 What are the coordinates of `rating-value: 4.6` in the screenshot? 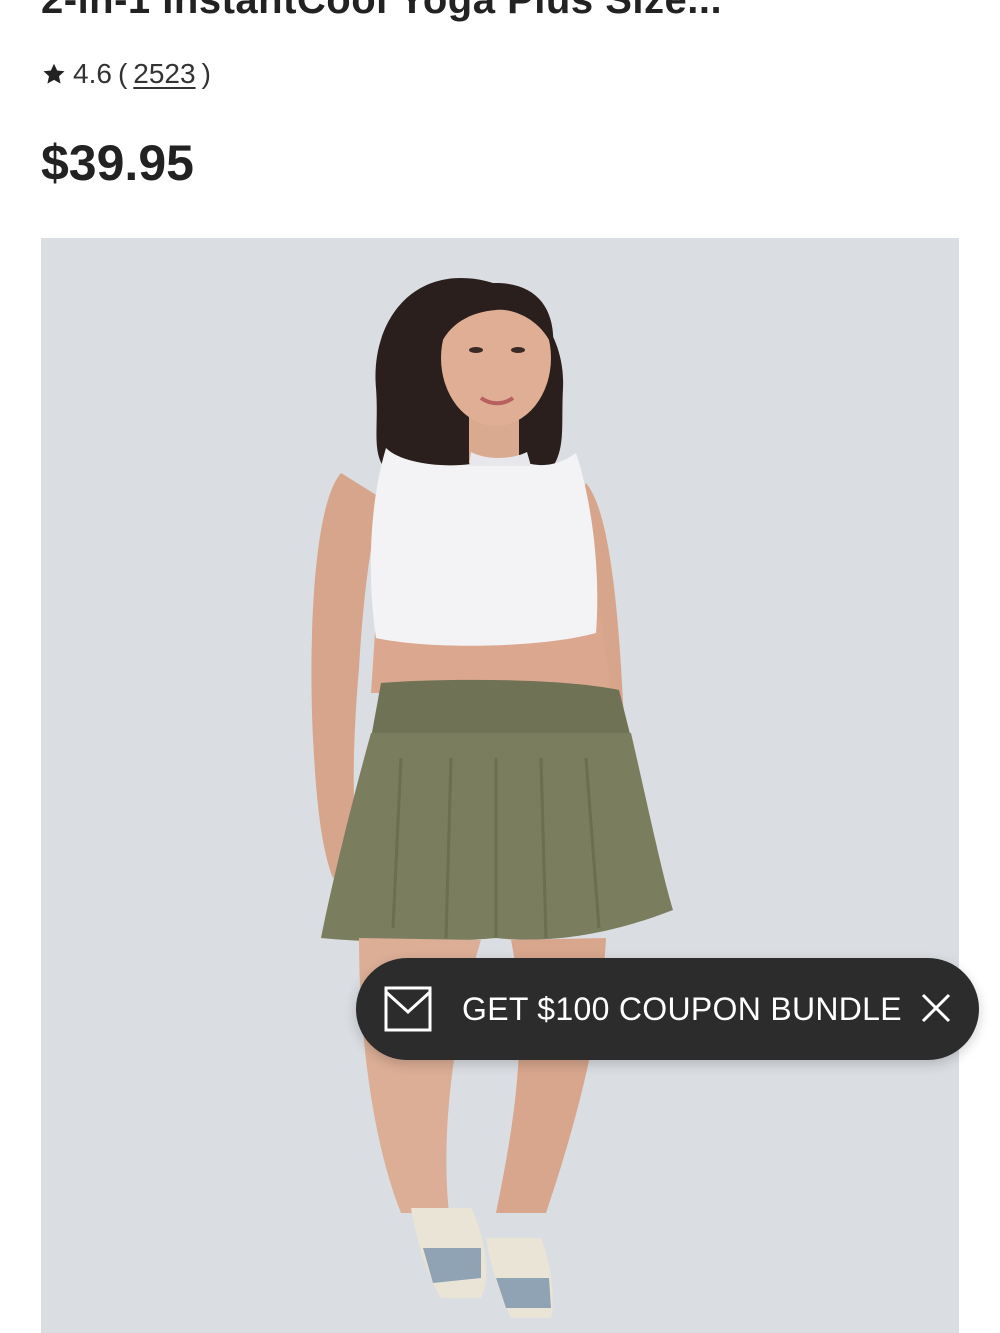 It's located at (92, 73).